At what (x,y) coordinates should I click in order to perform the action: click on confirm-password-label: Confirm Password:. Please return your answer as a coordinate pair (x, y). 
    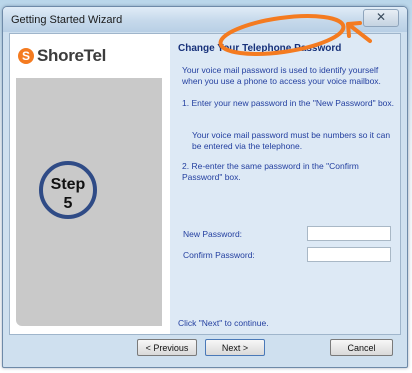
    Looking at the image, I should click on (219, 255).